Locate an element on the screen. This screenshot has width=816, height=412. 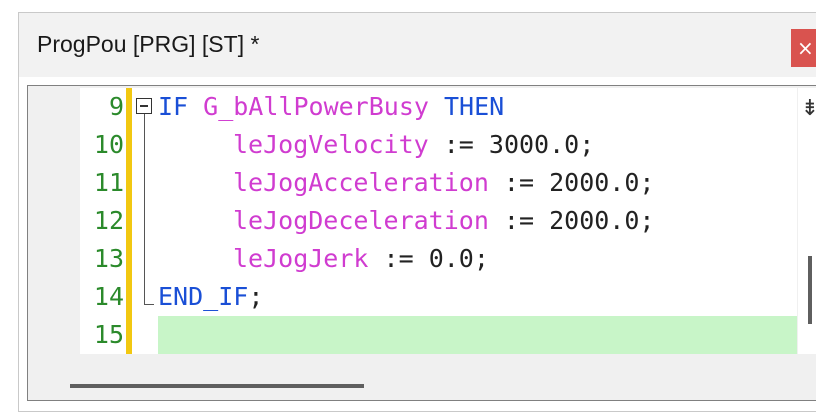
code-text: leJogVelocity := 3000.0; is located at coordinates (413, 145).